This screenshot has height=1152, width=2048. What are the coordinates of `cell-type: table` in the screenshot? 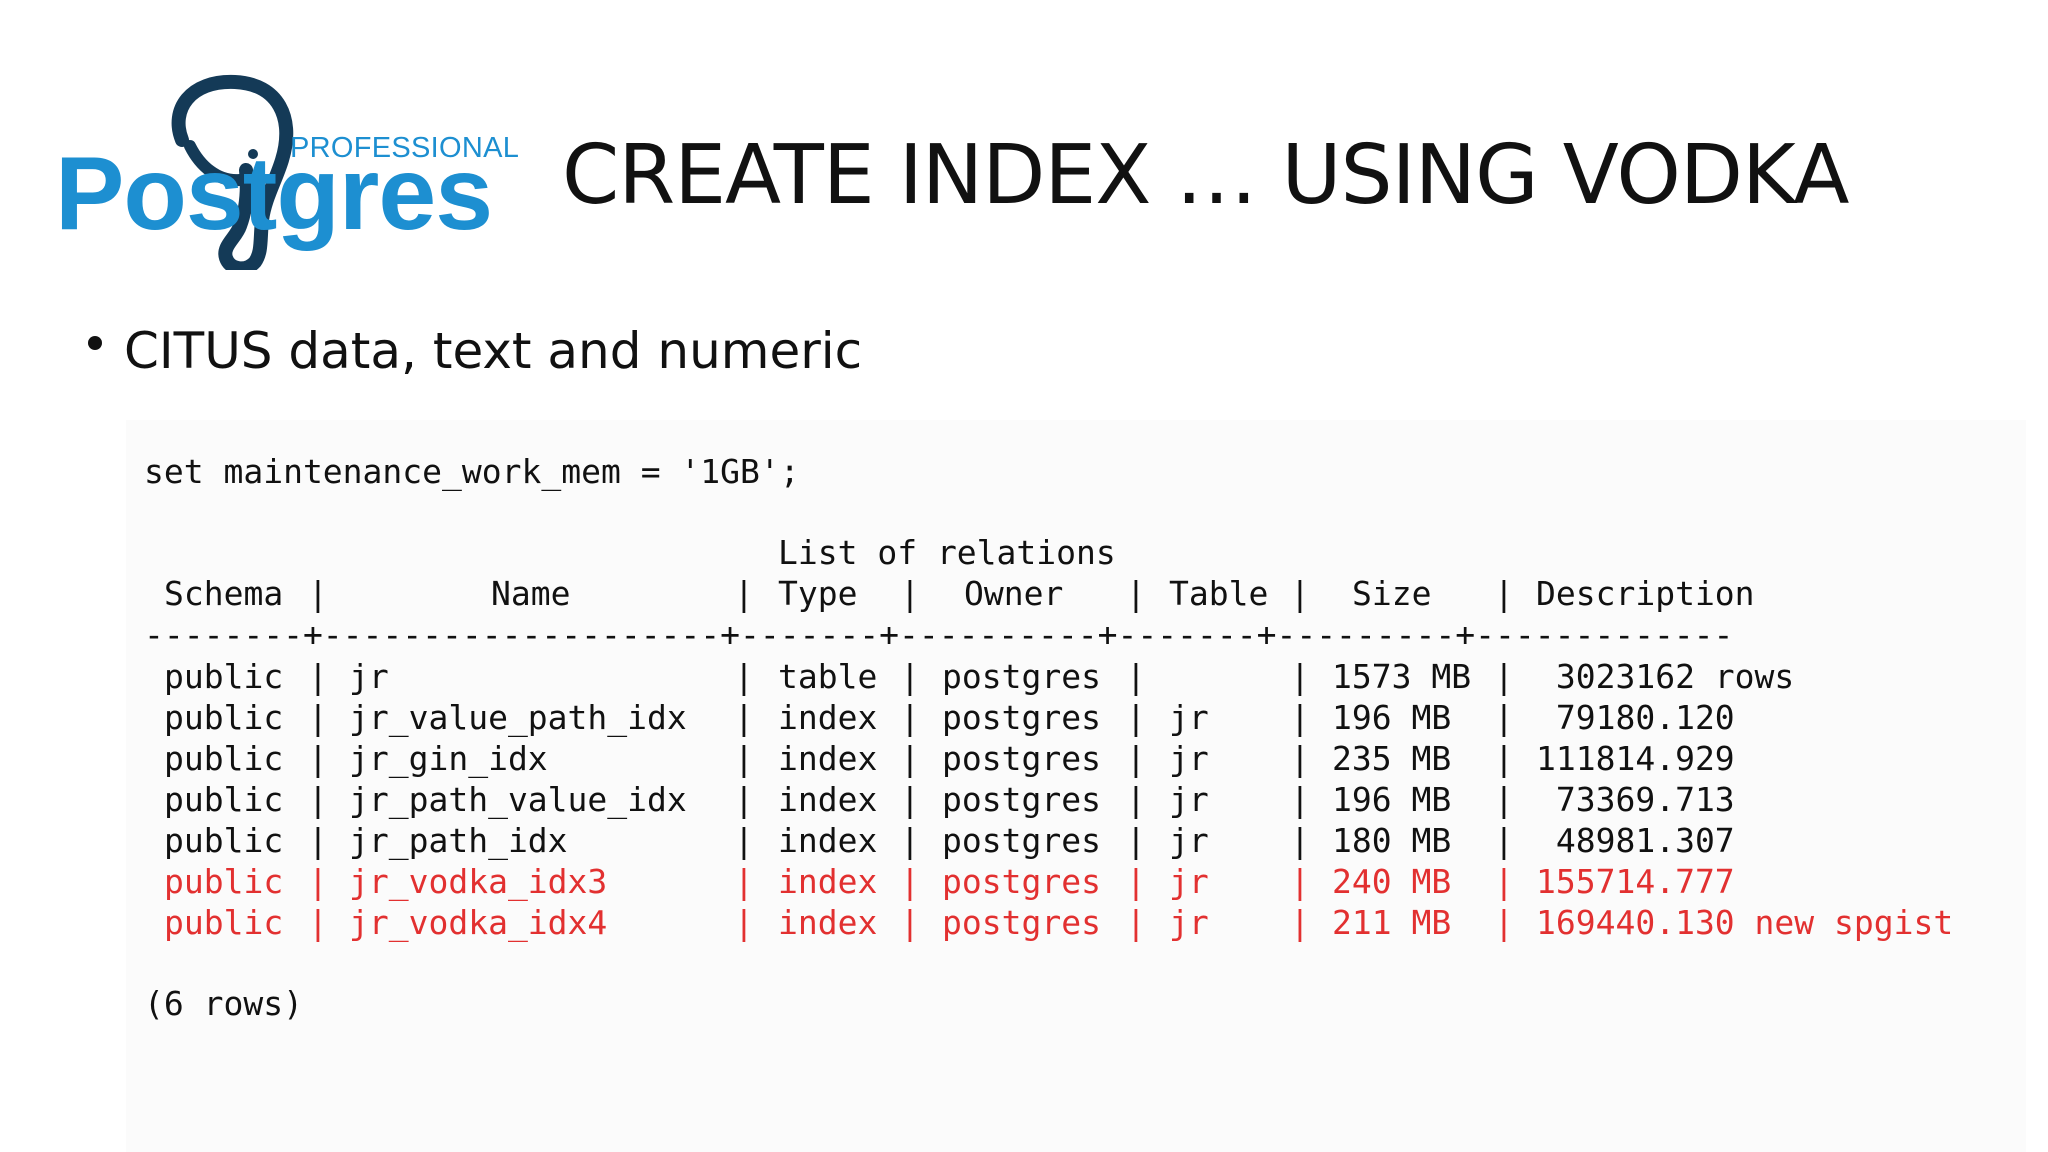 It's located at (828, 676).